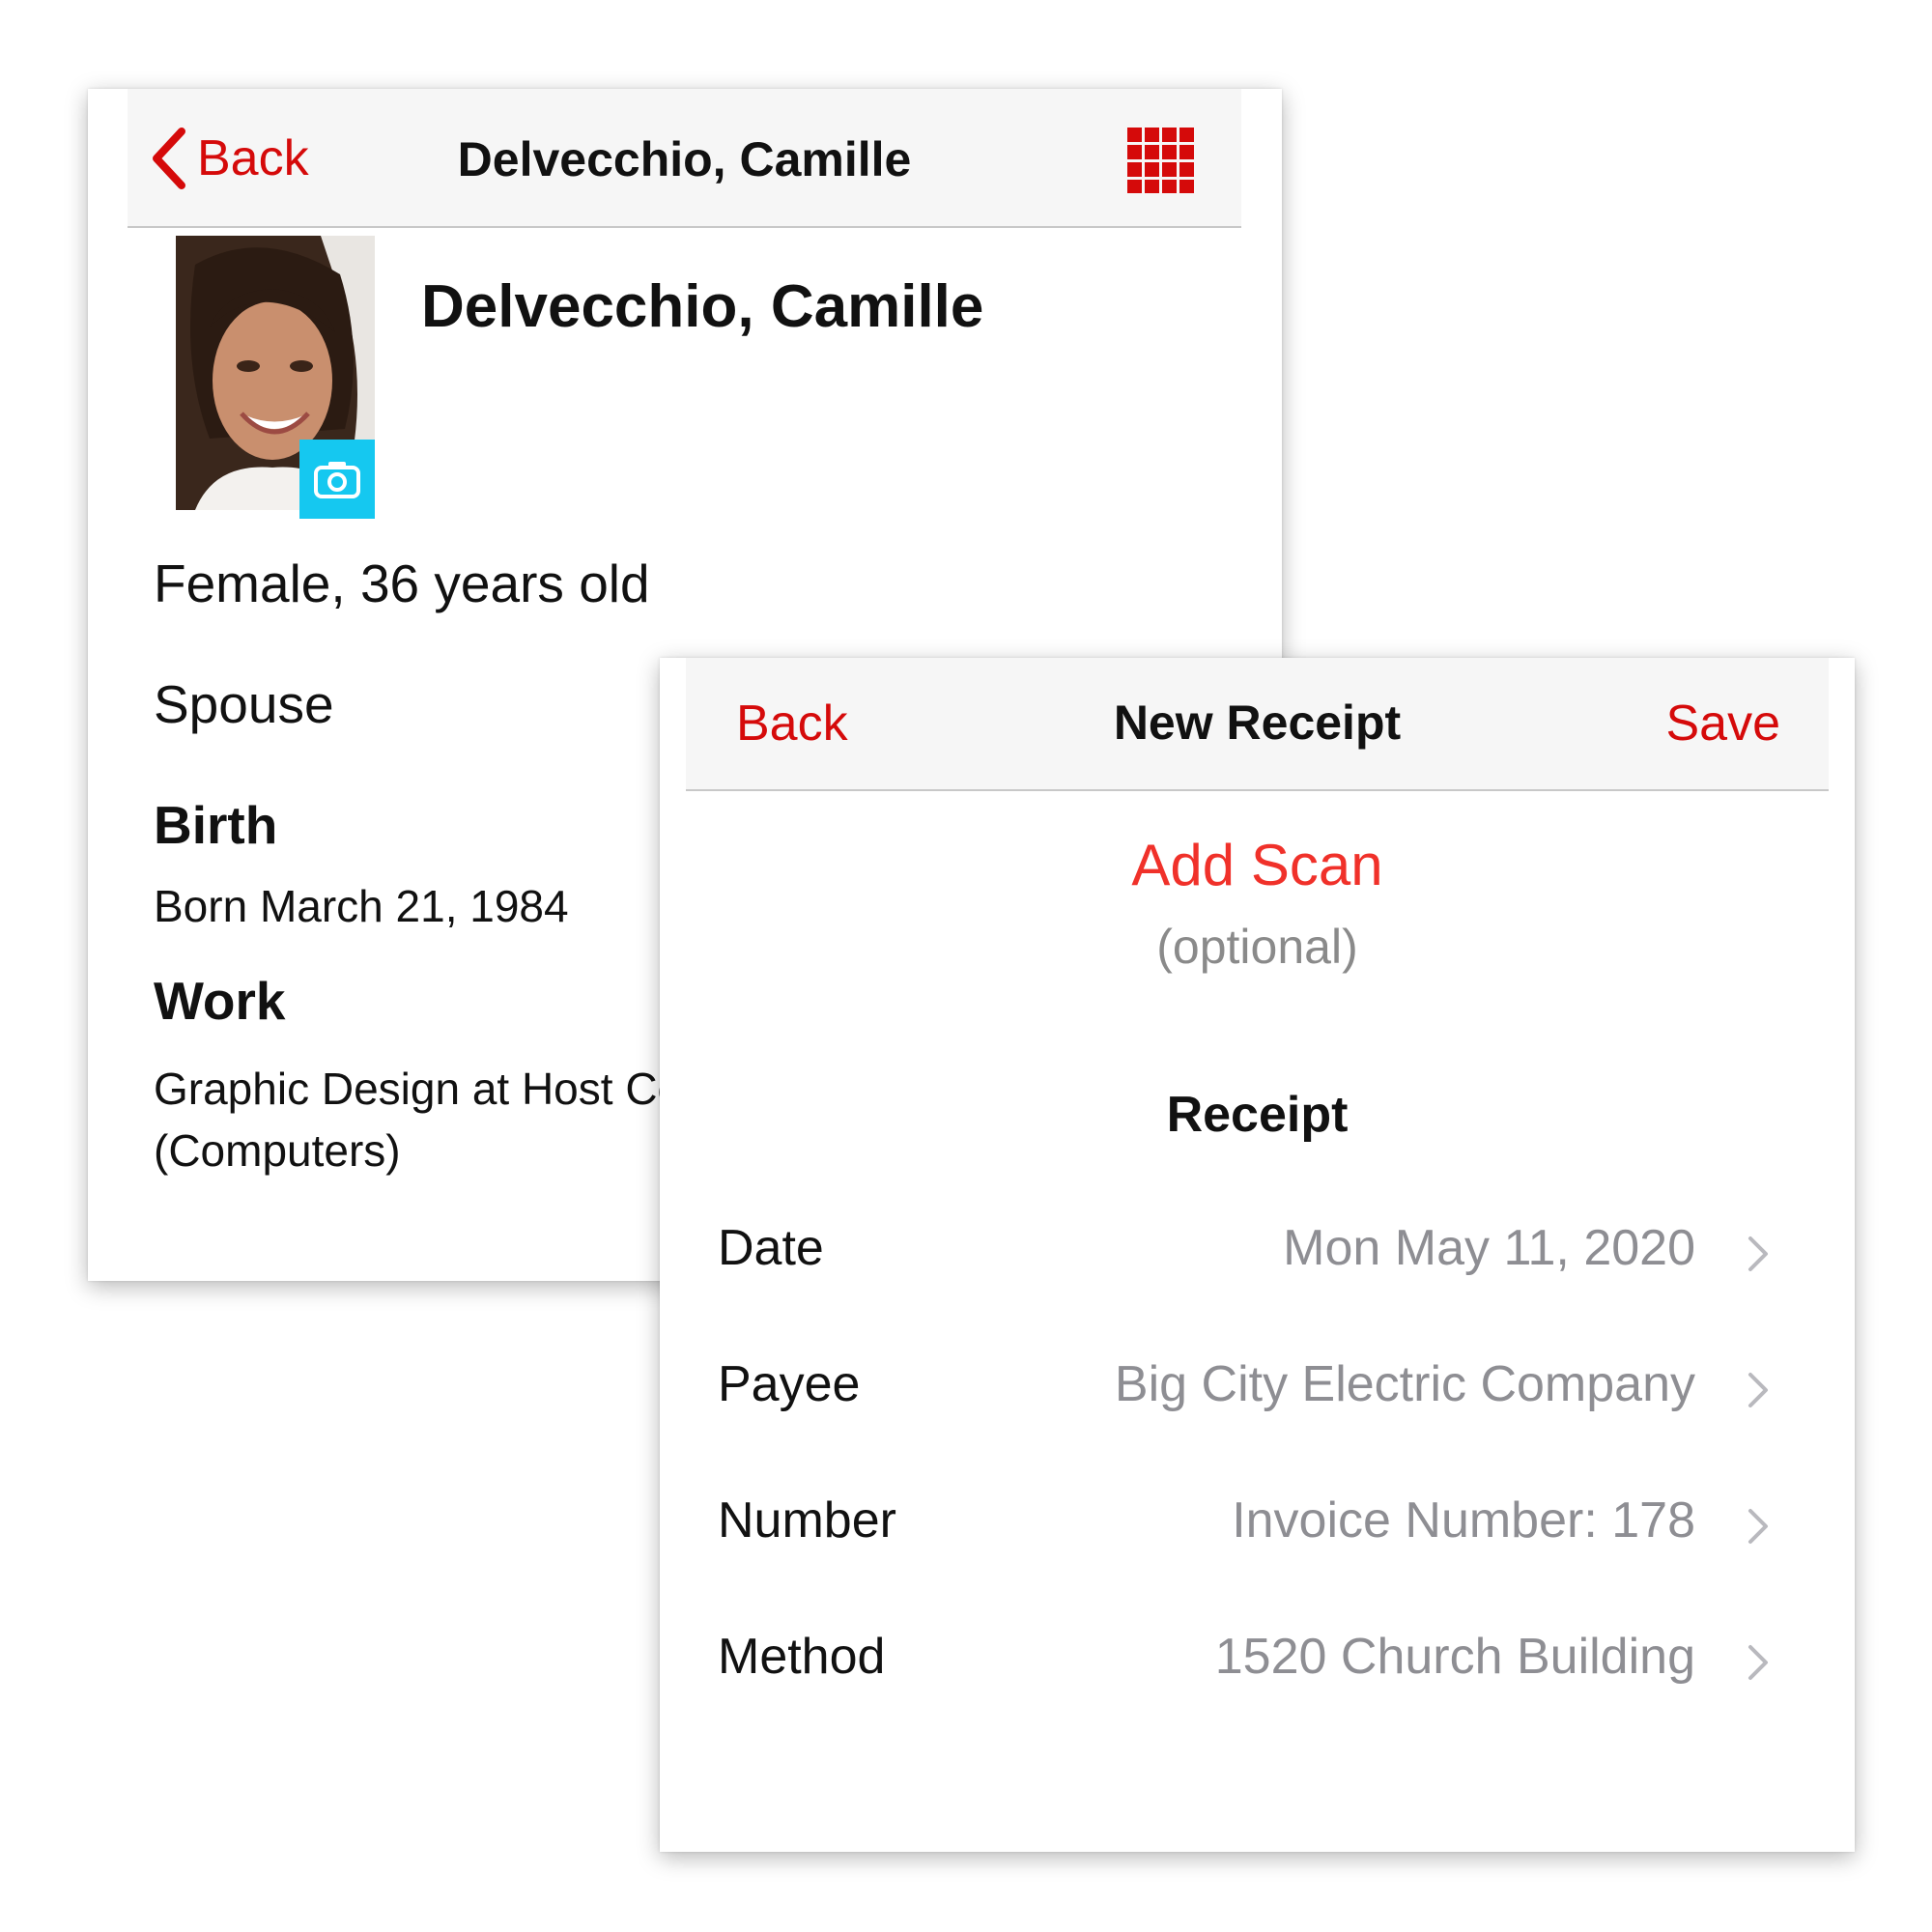 The image size is (1932, 1932). Describe the element at coordinates (1722, 724) in the screenshot. I see `save-button: Save` at that location.